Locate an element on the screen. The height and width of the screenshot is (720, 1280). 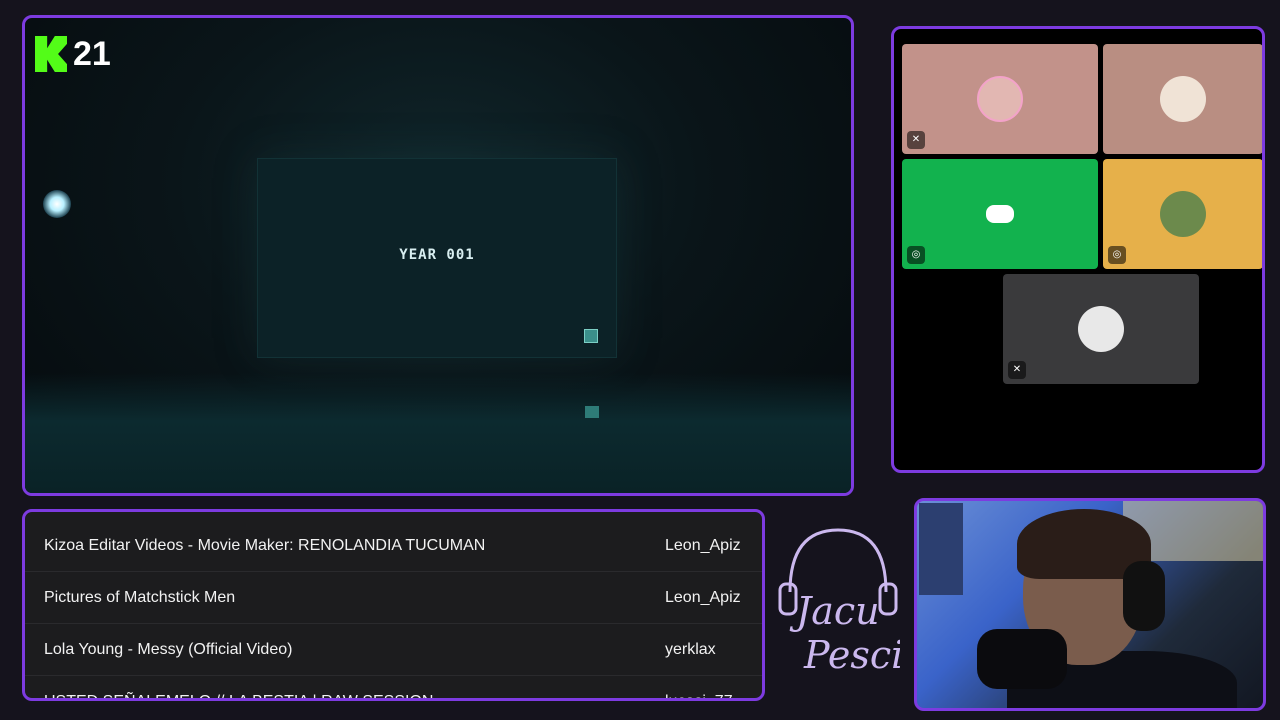
channel-number: 21 is located at coordinates (92, 54).